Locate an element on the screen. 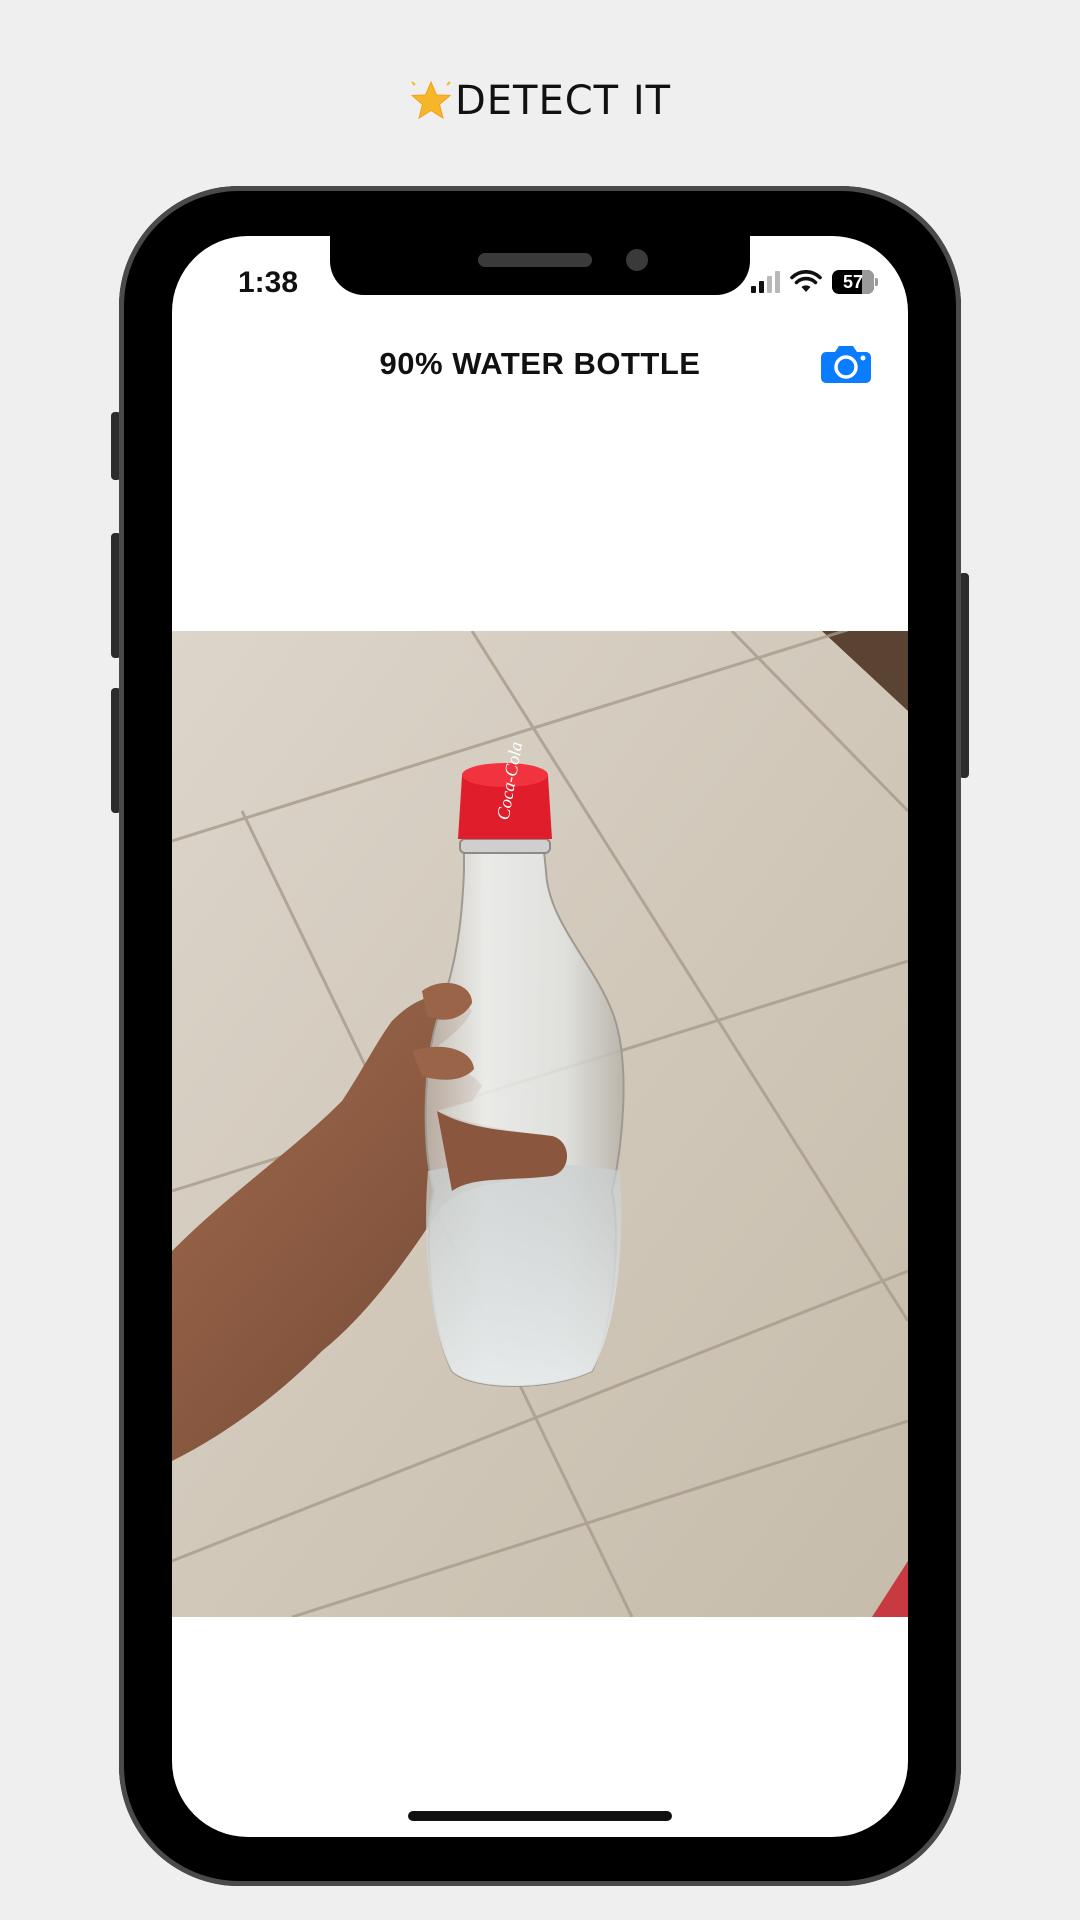 The height and width of the screenshot is (1920, 1080). app-title: DETECT IT is located at coordinates (563, 101).